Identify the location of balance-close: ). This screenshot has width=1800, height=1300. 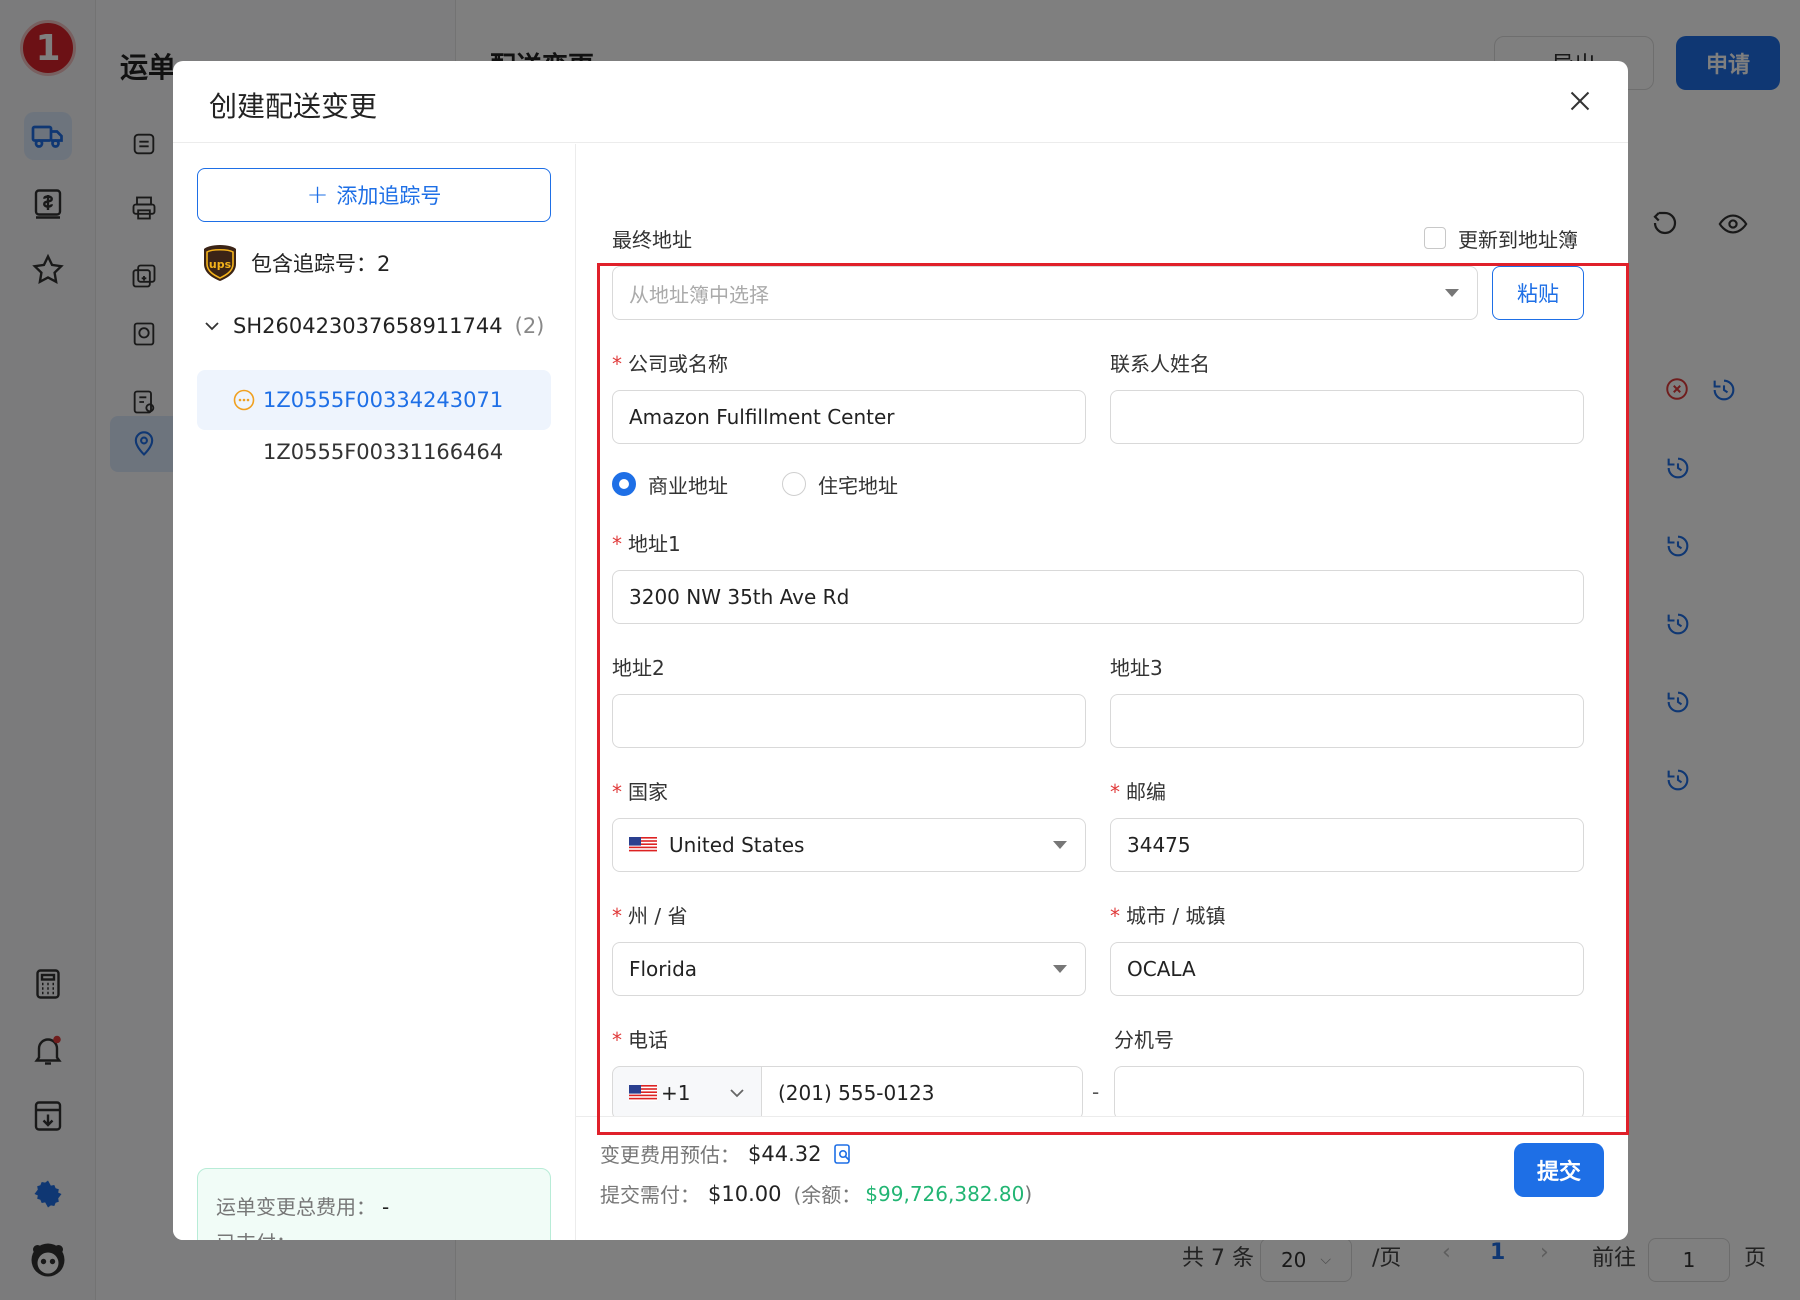
(1028, 1193).